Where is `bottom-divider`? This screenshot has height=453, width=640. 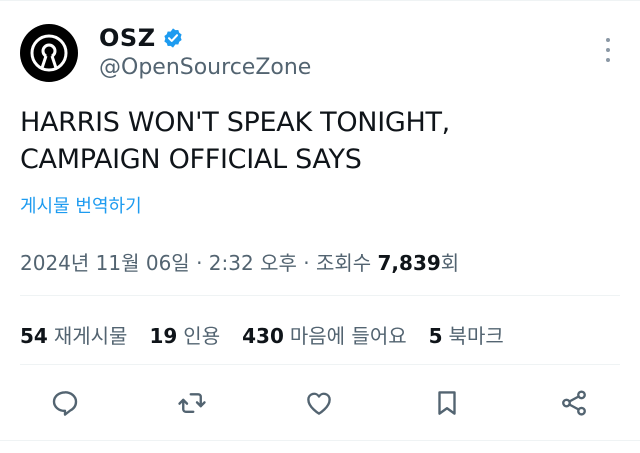
bottom-divider is located at coordinates (320, 440).